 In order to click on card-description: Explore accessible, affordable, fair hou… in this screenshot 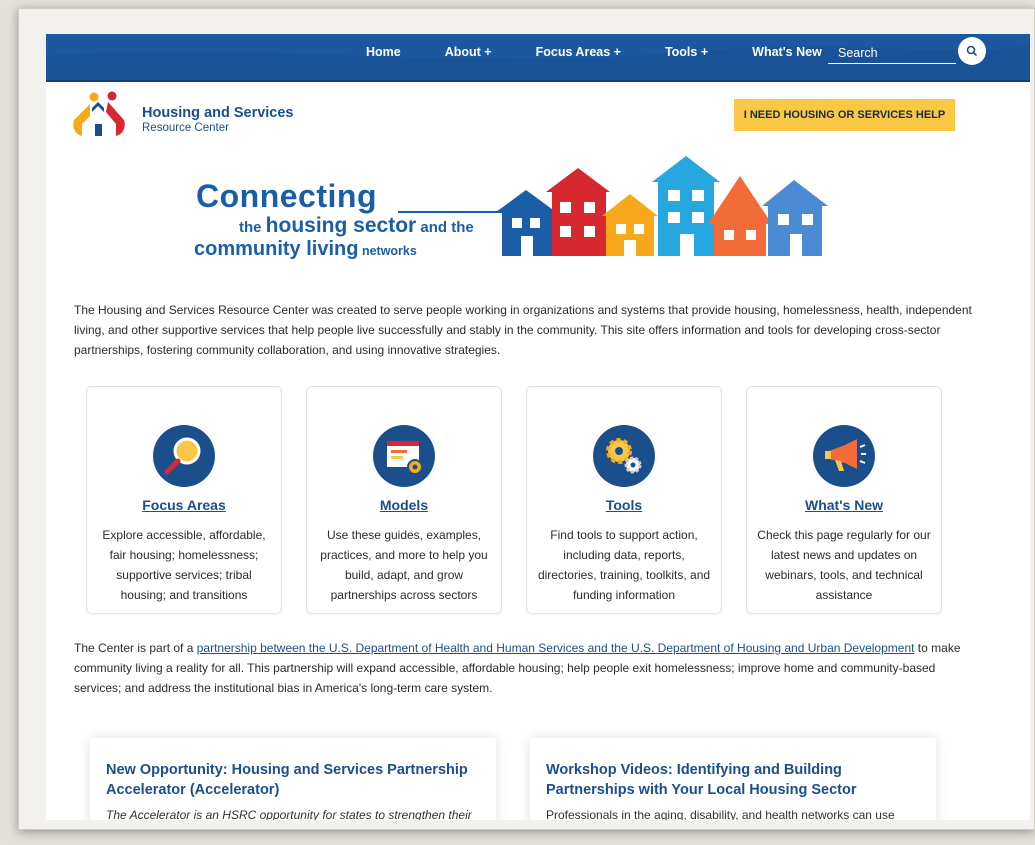, I will do `click(184, 565)`.